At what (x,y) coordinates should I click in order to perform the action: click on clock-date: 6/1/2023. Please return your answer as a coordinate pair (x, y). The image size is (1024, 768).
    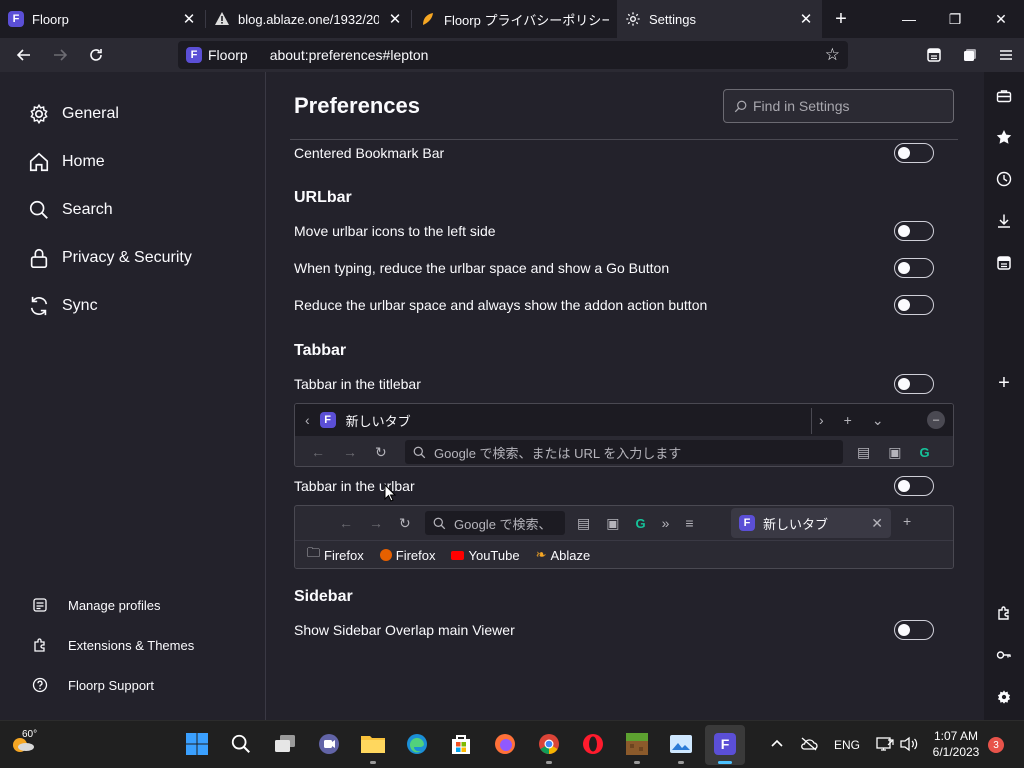
    Looking at the image, I should click on (956, 752).